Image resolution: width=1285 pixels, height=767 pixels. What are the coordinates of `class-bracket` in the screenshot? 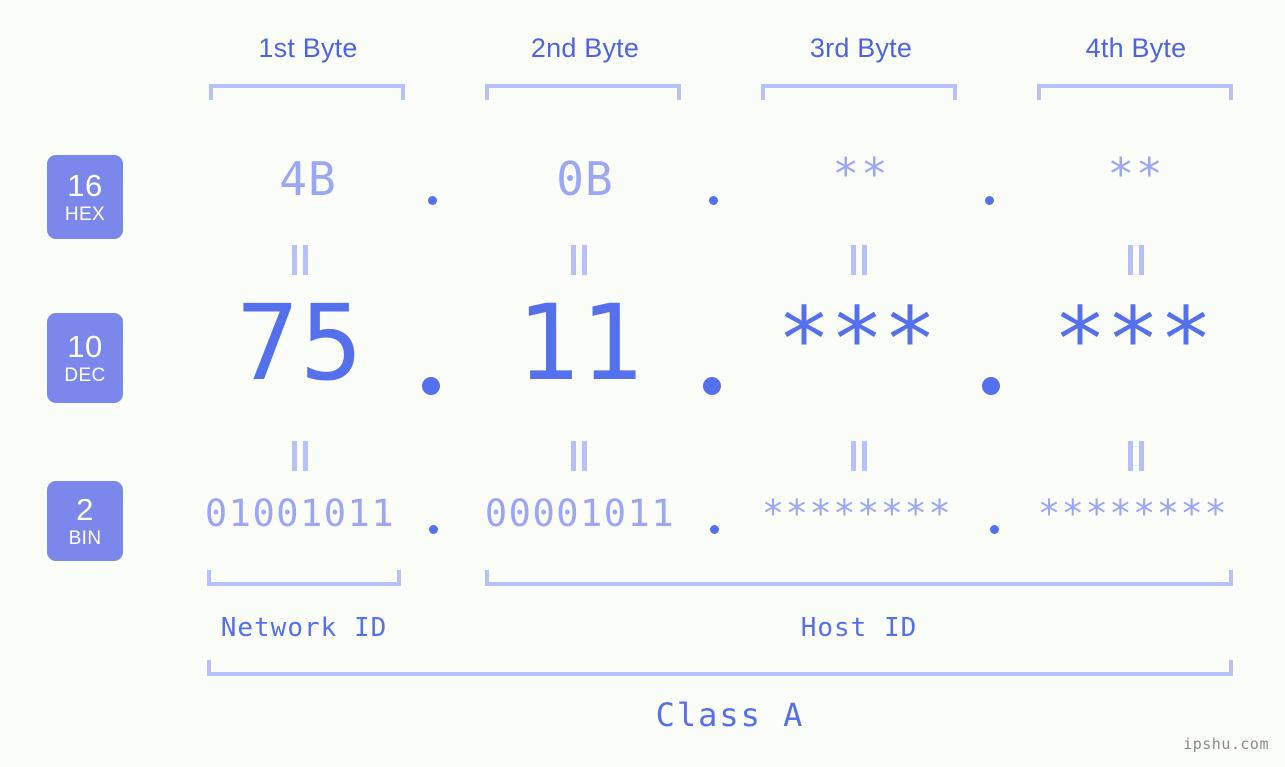 It's located at (720, 668).